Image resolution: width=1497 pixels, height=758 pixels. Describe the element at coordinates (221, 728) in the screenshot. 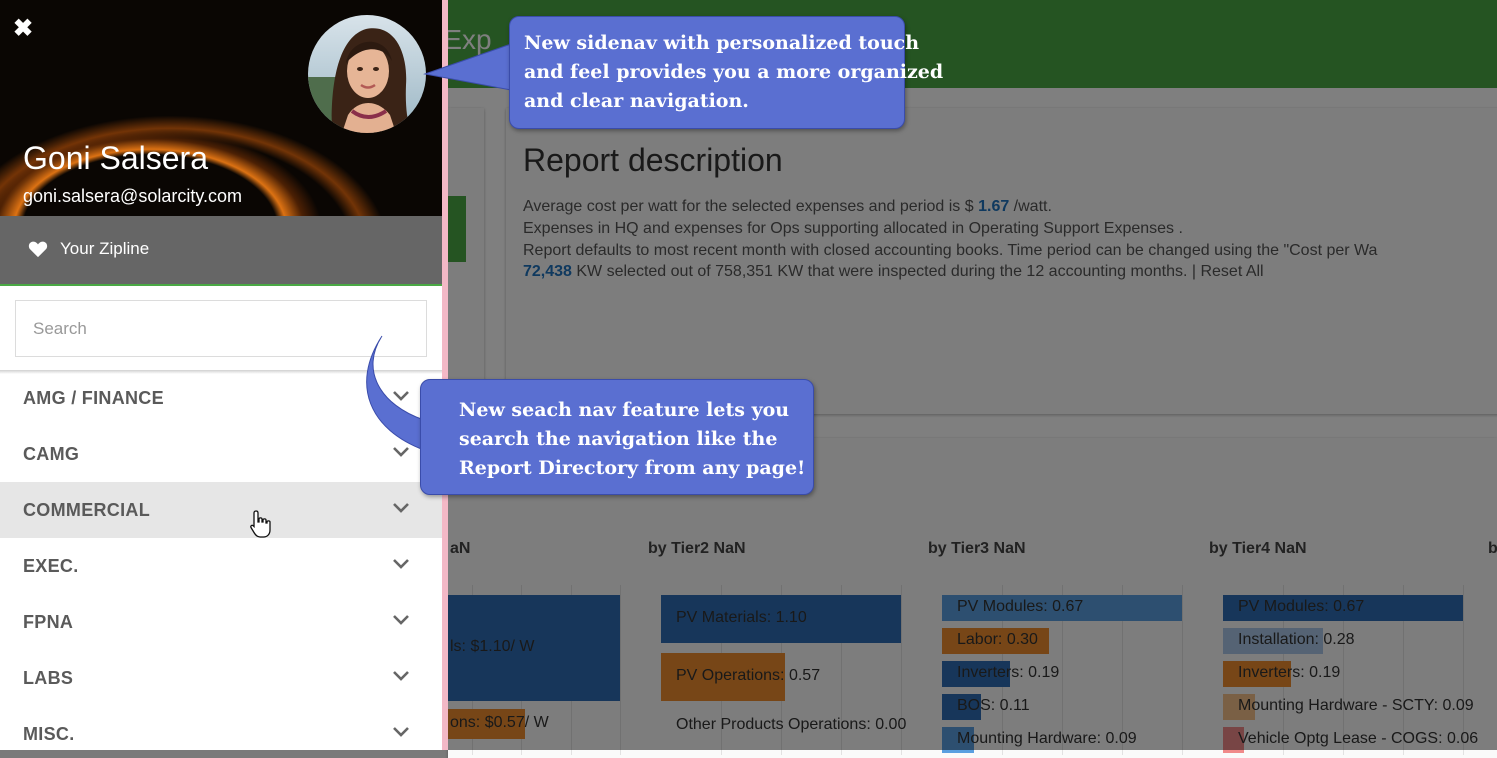

I see `nav-item-misc: MISC.` at that location.